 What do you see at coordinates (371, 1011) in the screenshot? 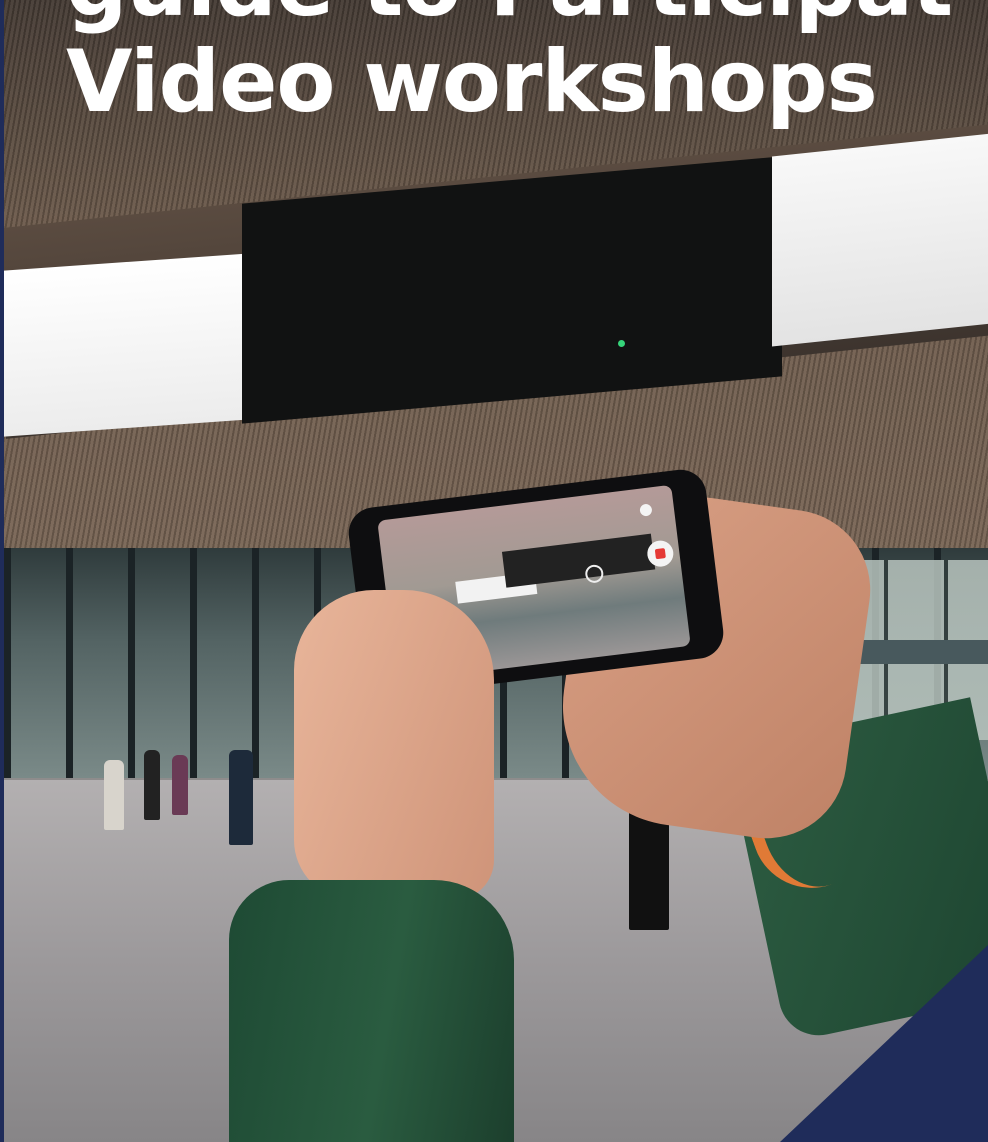
I see `jacket-sleeve-left` at bounding box center [371, 1011].